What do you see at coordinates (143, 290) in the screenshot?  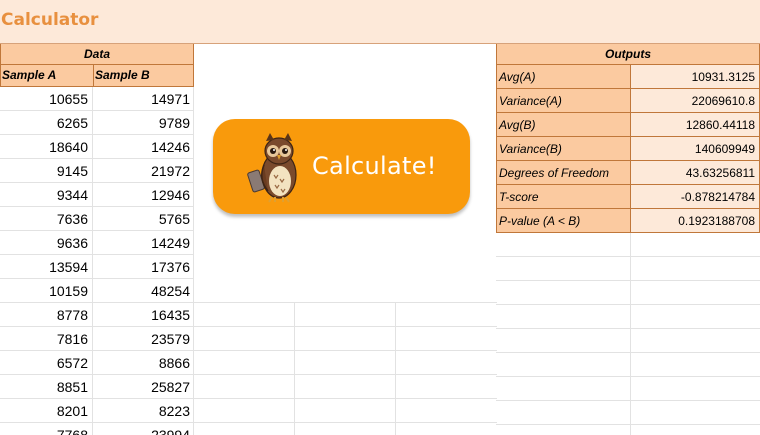 I see `sample-b-cell: 48254` at bounding box center [143, 290].